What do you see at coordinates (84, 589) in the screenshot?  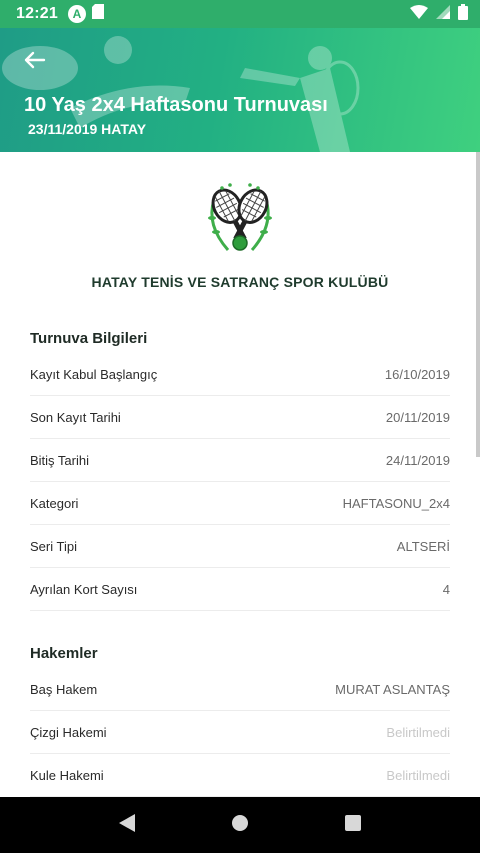 I see `row-label: Ayrılan Kort Sayısı` at bounding box center [84, 589].